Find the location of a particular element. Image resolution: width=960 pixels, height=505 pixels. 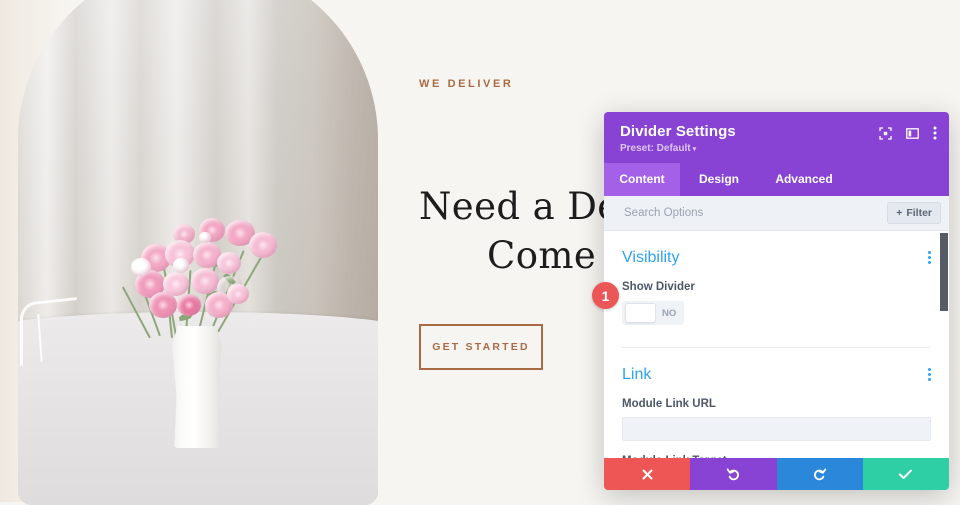

redo-button is located at coordinates (819, 474).